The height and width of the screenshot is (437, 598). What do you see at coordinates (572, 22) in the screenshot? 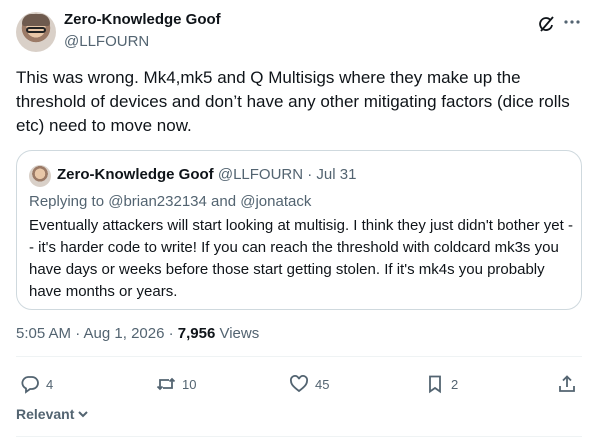
I see `more-icon` at bounding box center [572, 22].